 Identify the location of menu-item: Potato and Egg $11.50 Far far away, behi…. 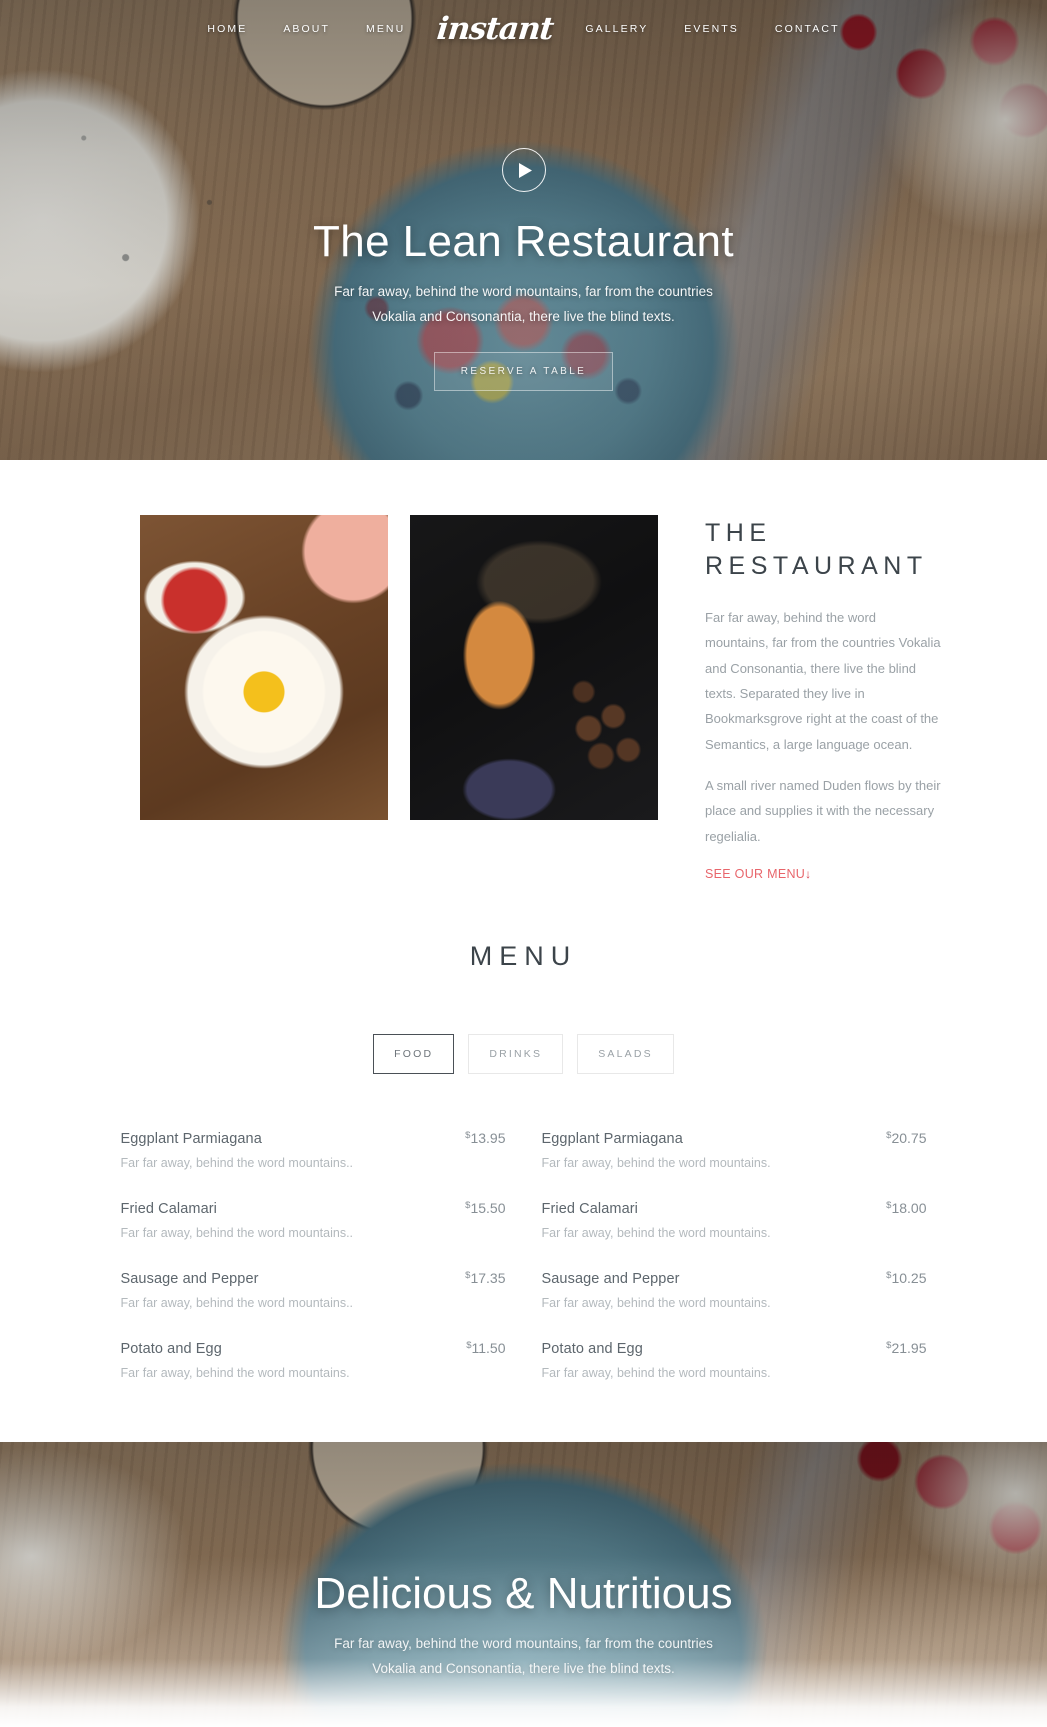
(313, 1360).